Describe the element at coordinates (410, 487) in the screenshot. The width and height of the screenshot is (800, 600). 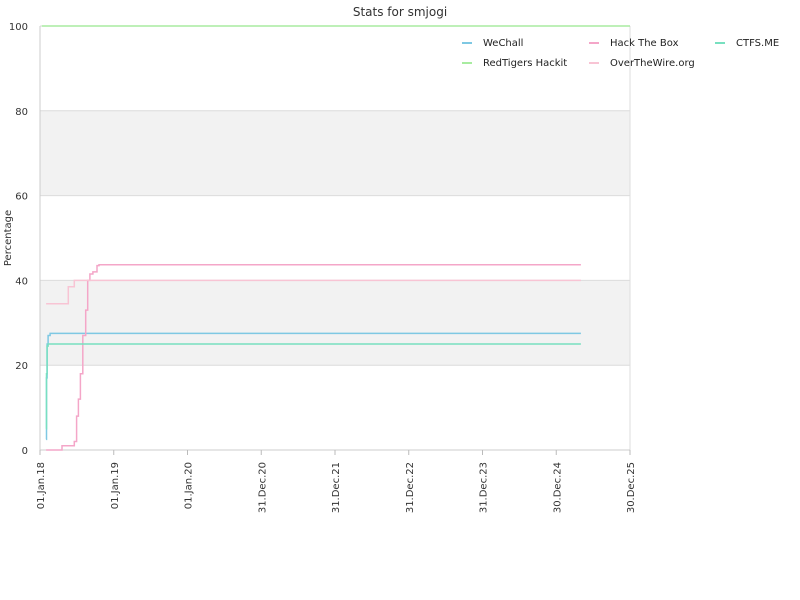
I see `x-tick-label: 31.Dec.22` at that location.